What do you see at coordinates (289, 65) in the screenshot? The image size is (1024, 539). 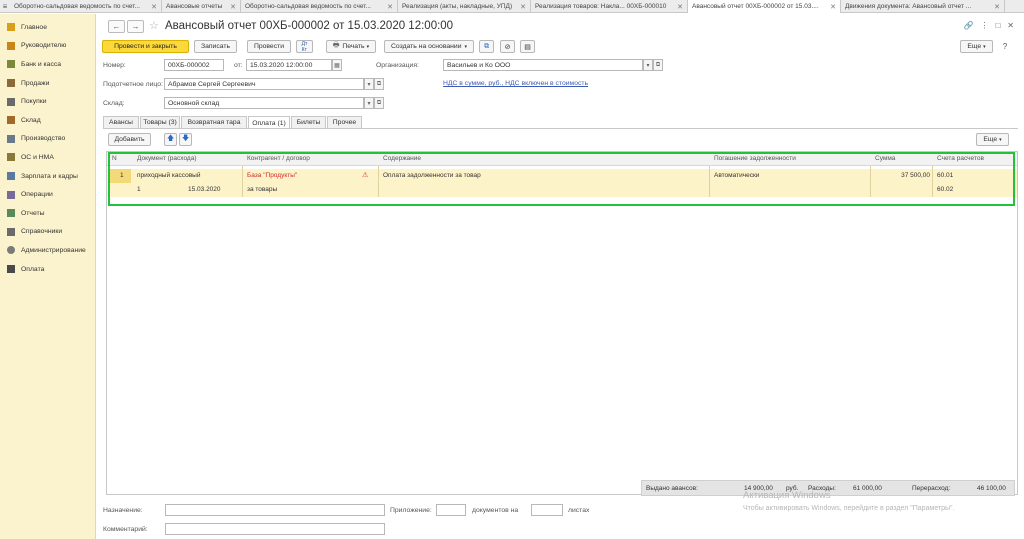 I see `date-field: 15.03.2020 12:00:00` at bounding box center [289, 65].